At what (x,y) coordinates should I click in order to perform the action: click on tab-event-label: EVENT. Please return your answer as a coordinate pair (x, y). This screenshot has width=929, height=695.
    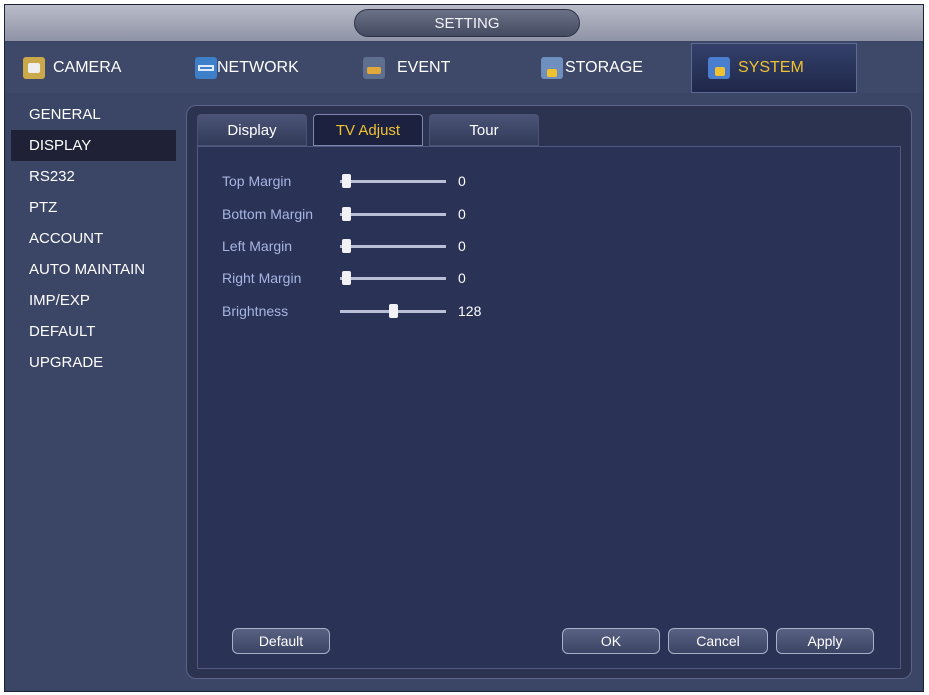
    Looking at the image, I should click on (424, 67).